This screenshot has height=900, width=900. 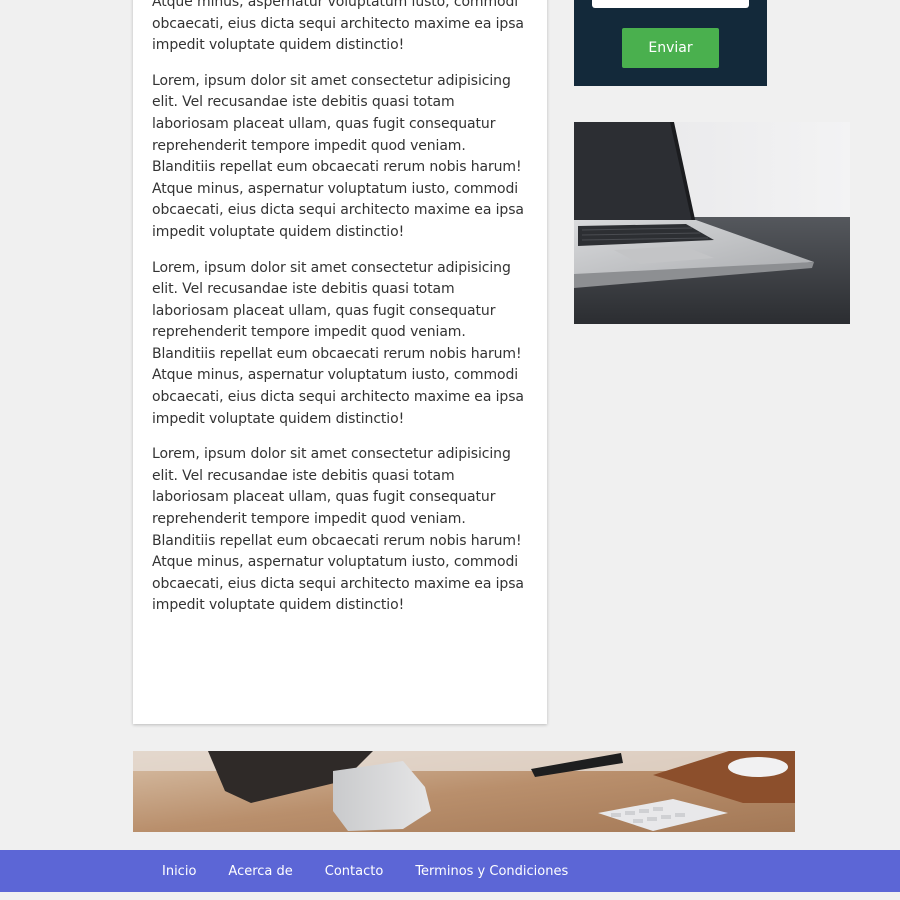 I want to click on desk-illustration, so click(x=464, y=791).